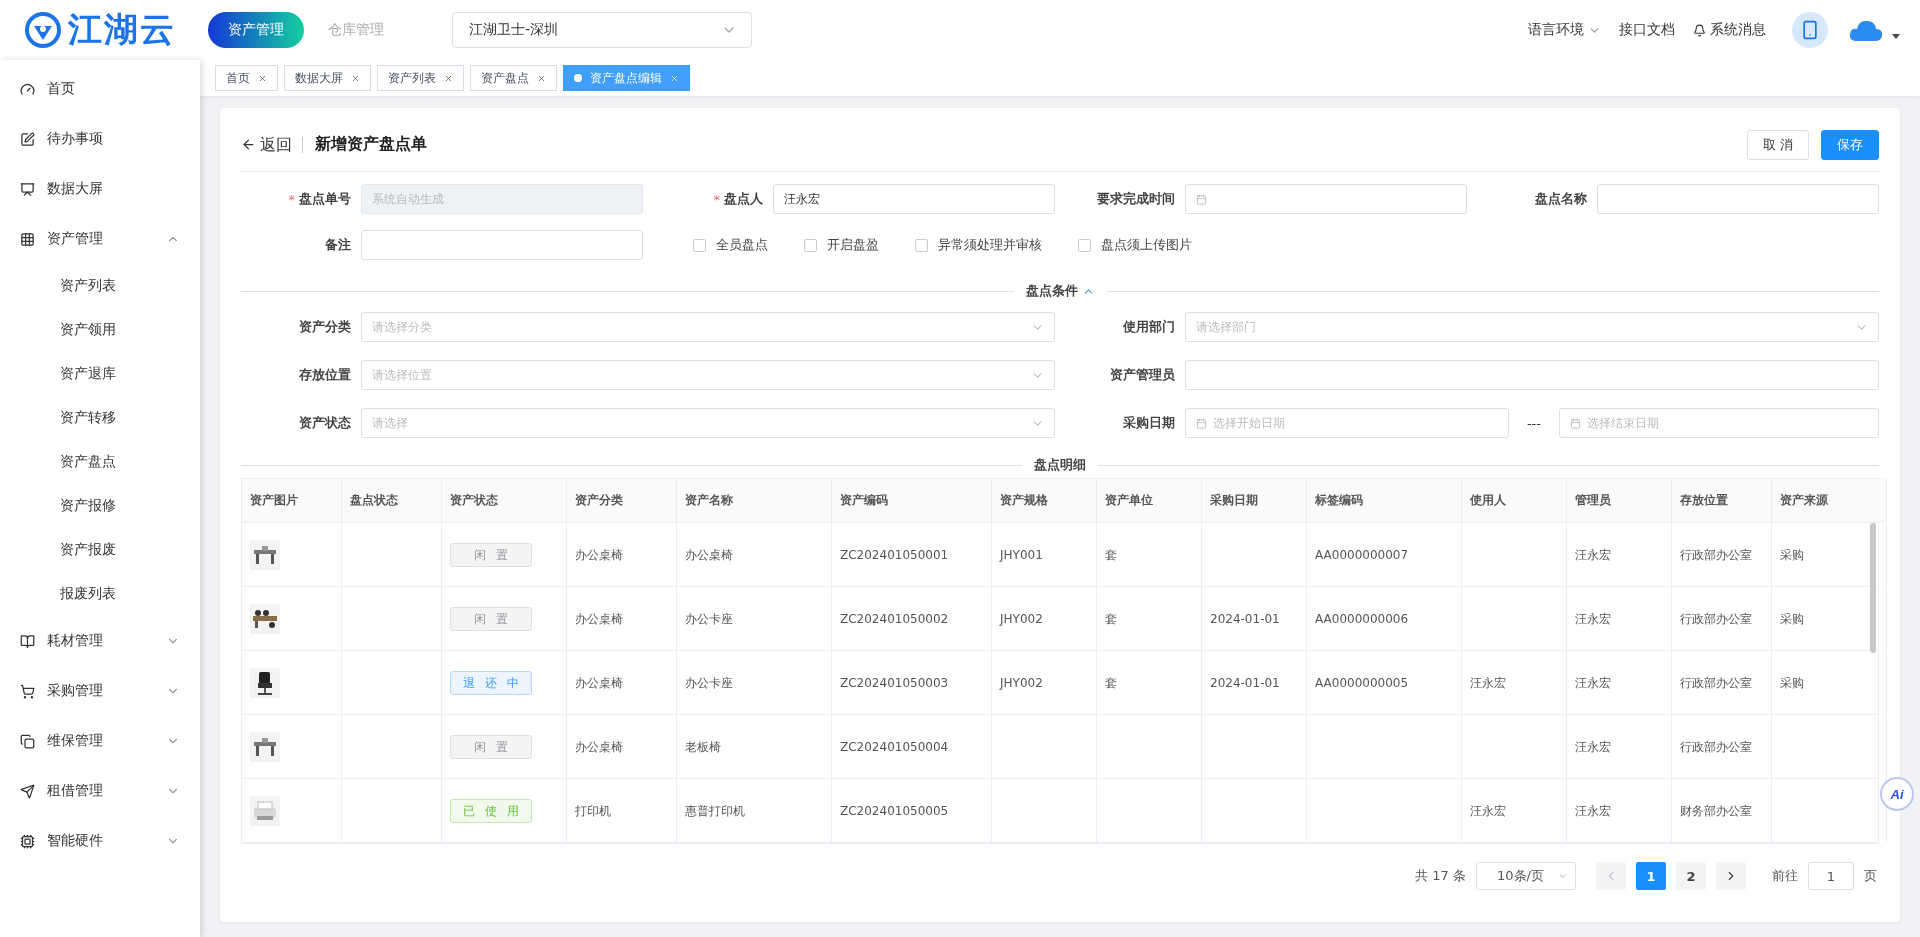 Image resolution: width=1920 pixels, height=937 pixels. I want to click on org-select: 江湖卫士-深圳, so click(602, 30).